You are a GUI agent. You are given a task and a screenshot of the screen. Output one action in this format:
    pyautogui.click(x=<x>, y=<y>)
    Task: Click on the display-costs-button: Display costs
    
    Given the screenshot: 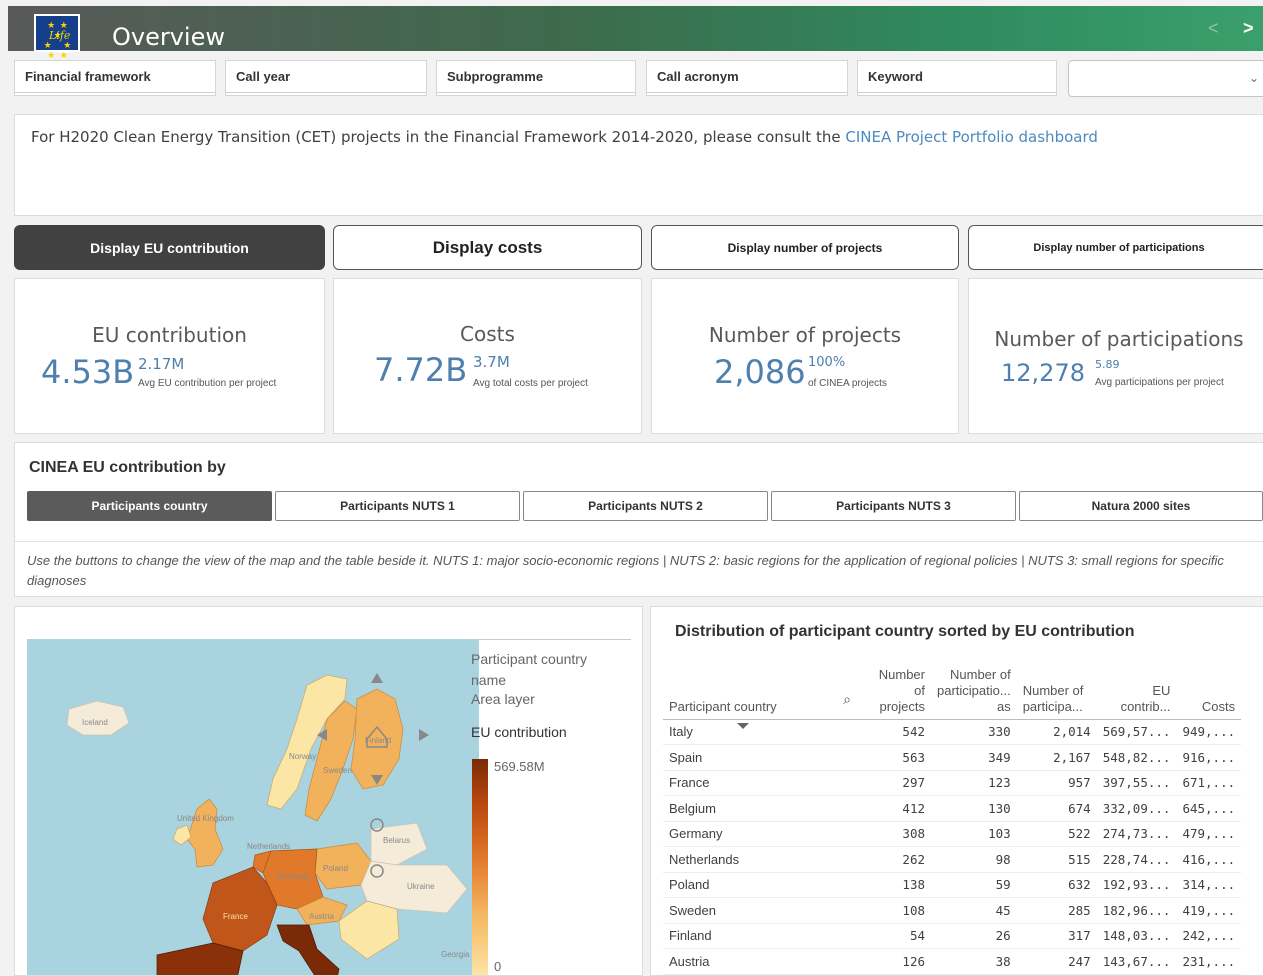 What is the action you would take?
    pyautogui.click(x=487, y=247)
    